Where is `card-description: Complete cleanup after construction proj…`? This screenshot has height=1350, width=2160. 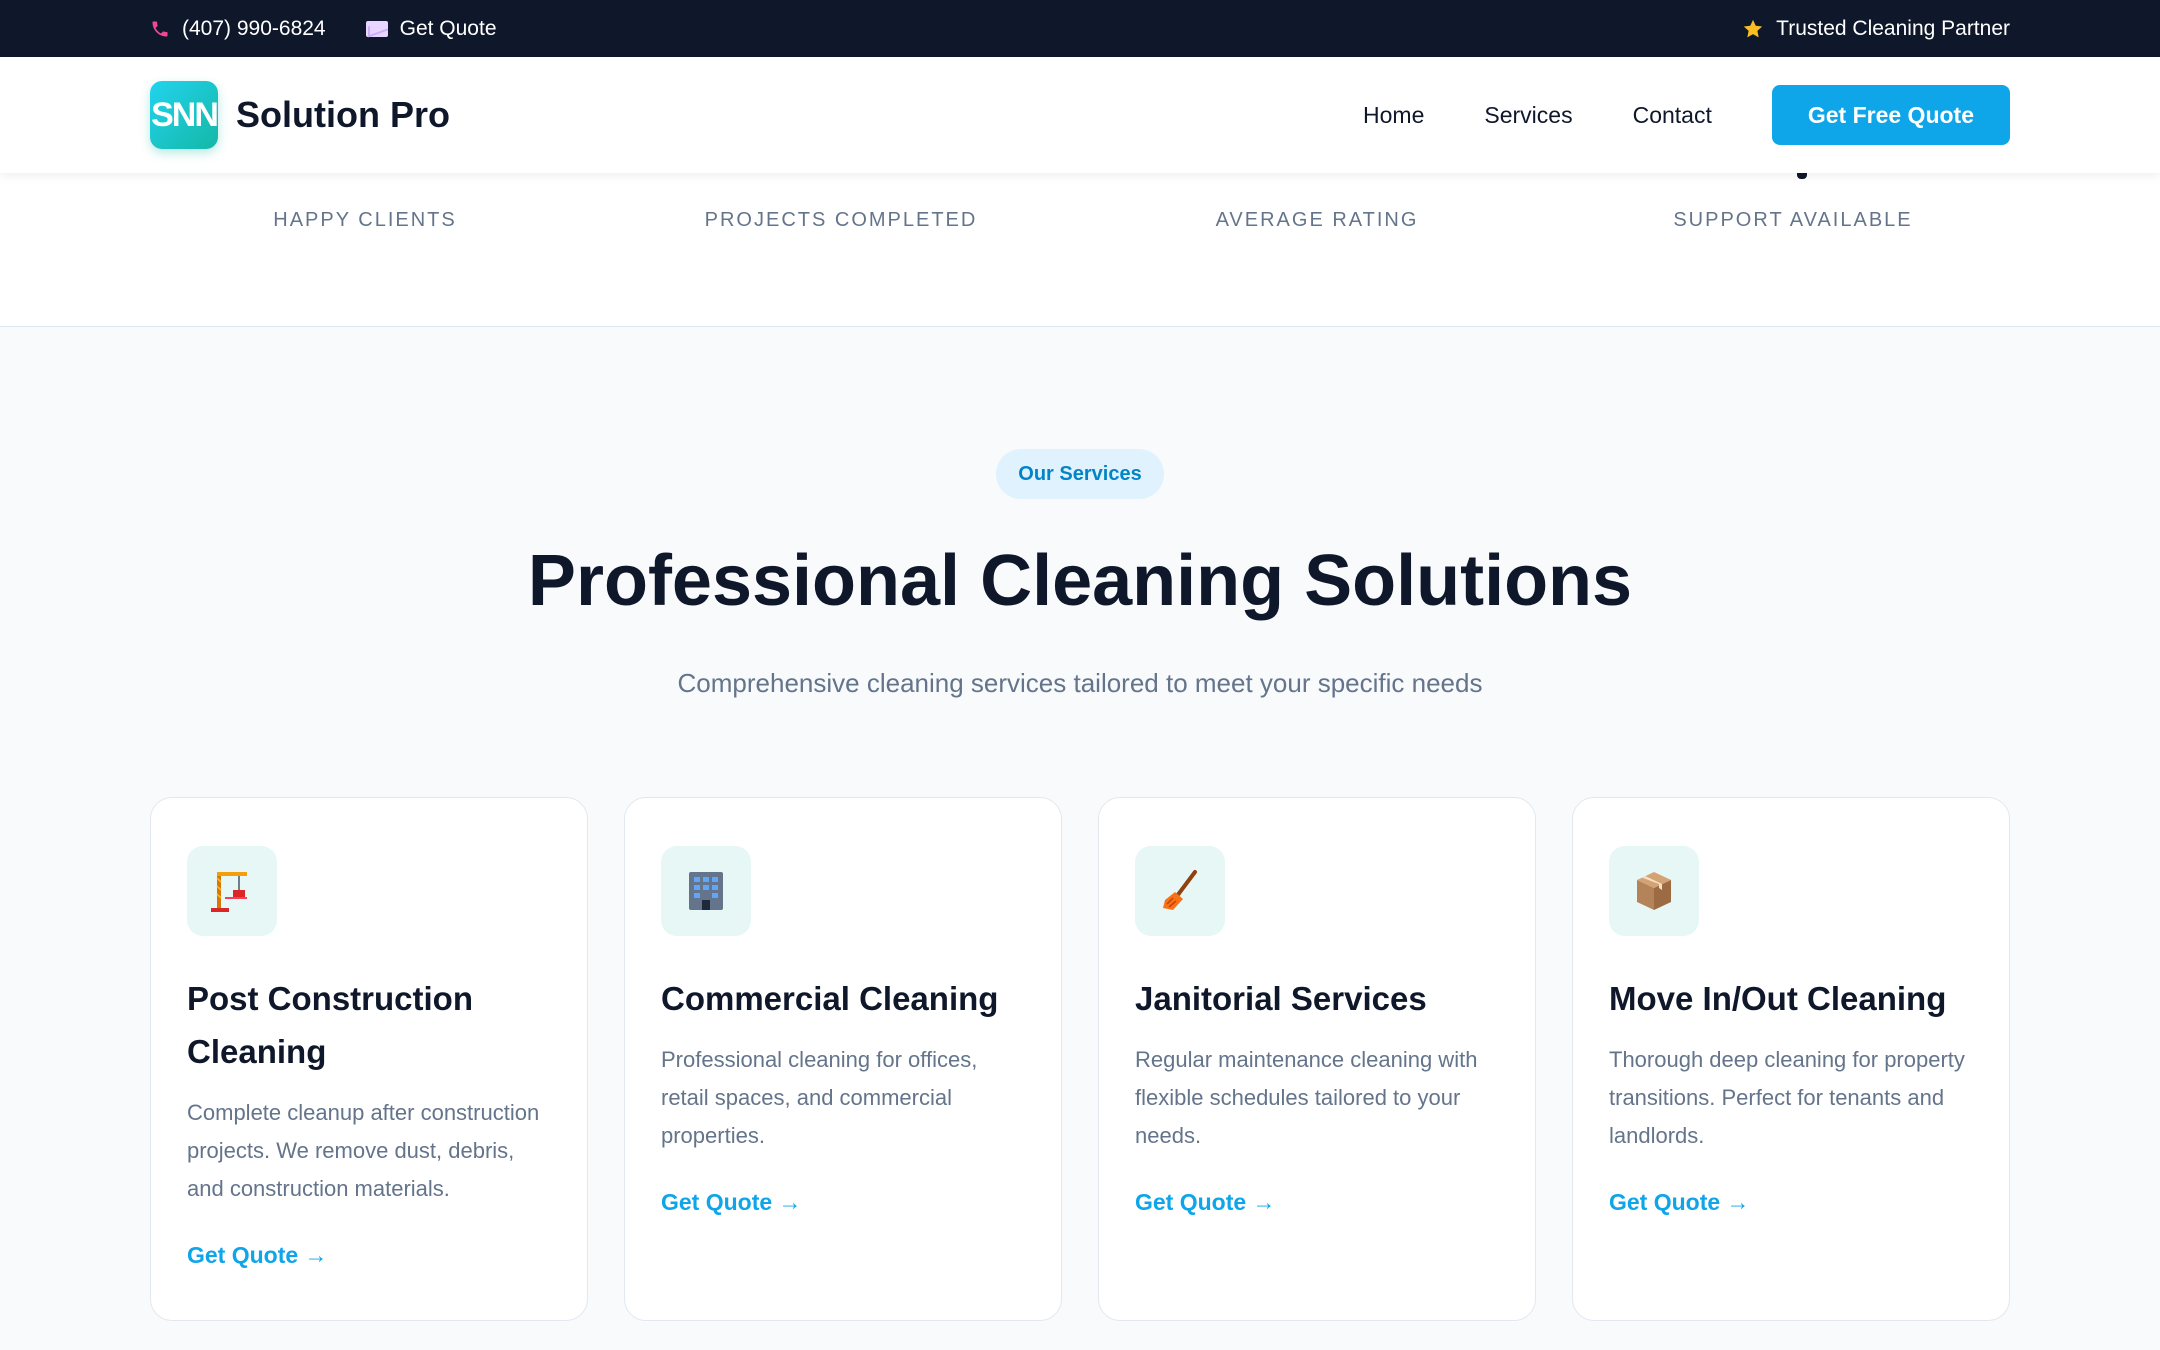
card-description: Complete cleanup after construction proj… is located at coordinates (363, 1150).